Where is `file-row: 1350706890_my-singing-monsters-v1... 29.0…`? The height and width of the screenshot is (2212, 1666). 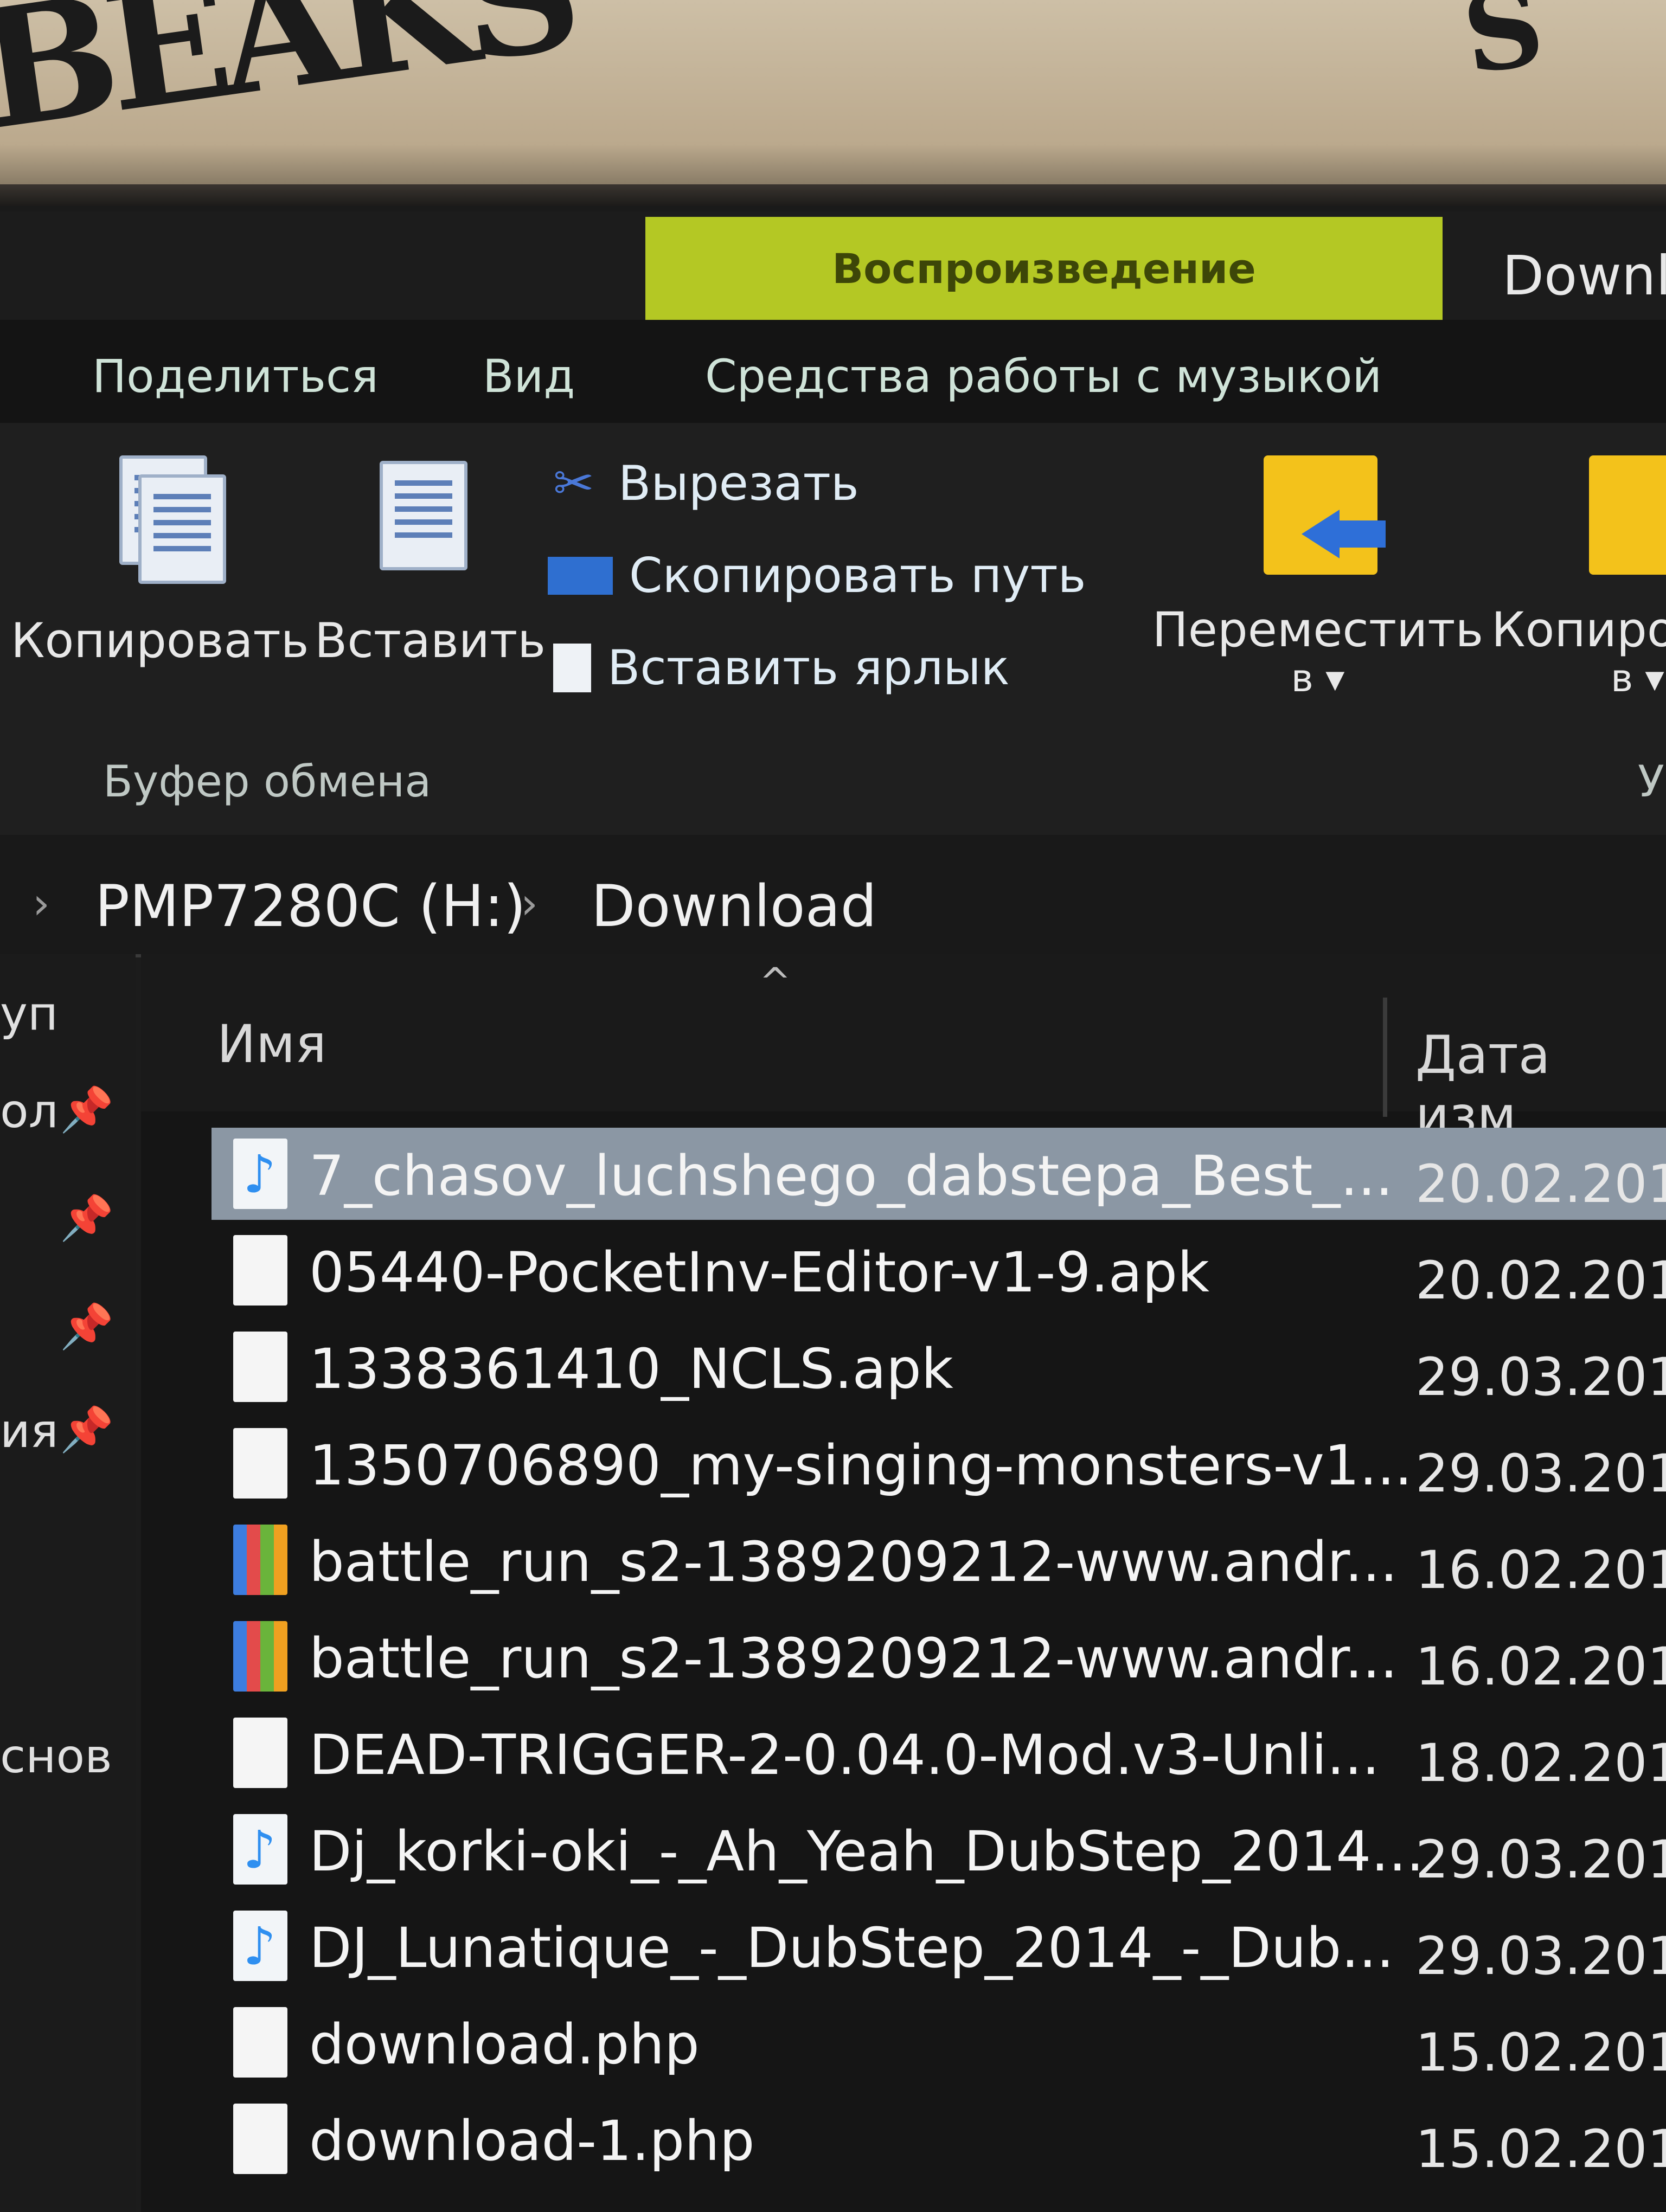 file-row: 1350706890_my-singing-monsters-v1... 29.0… is located at coordinates (939, 1463).